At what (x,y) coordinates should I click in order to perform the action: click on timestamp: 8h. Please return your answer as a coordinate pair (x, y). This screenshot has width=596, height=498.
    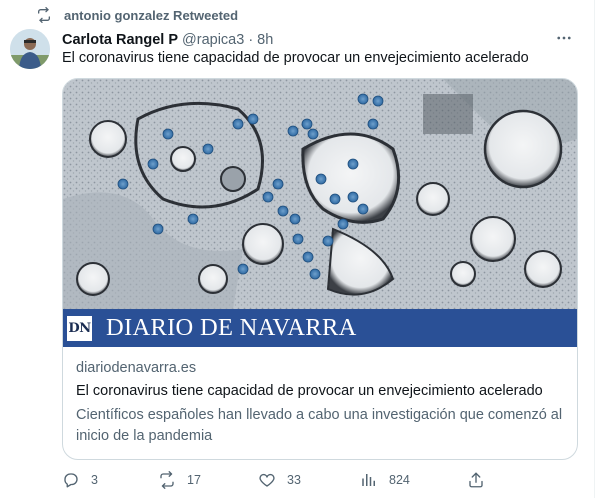
    Looking at the image, I should click on (265, 40).